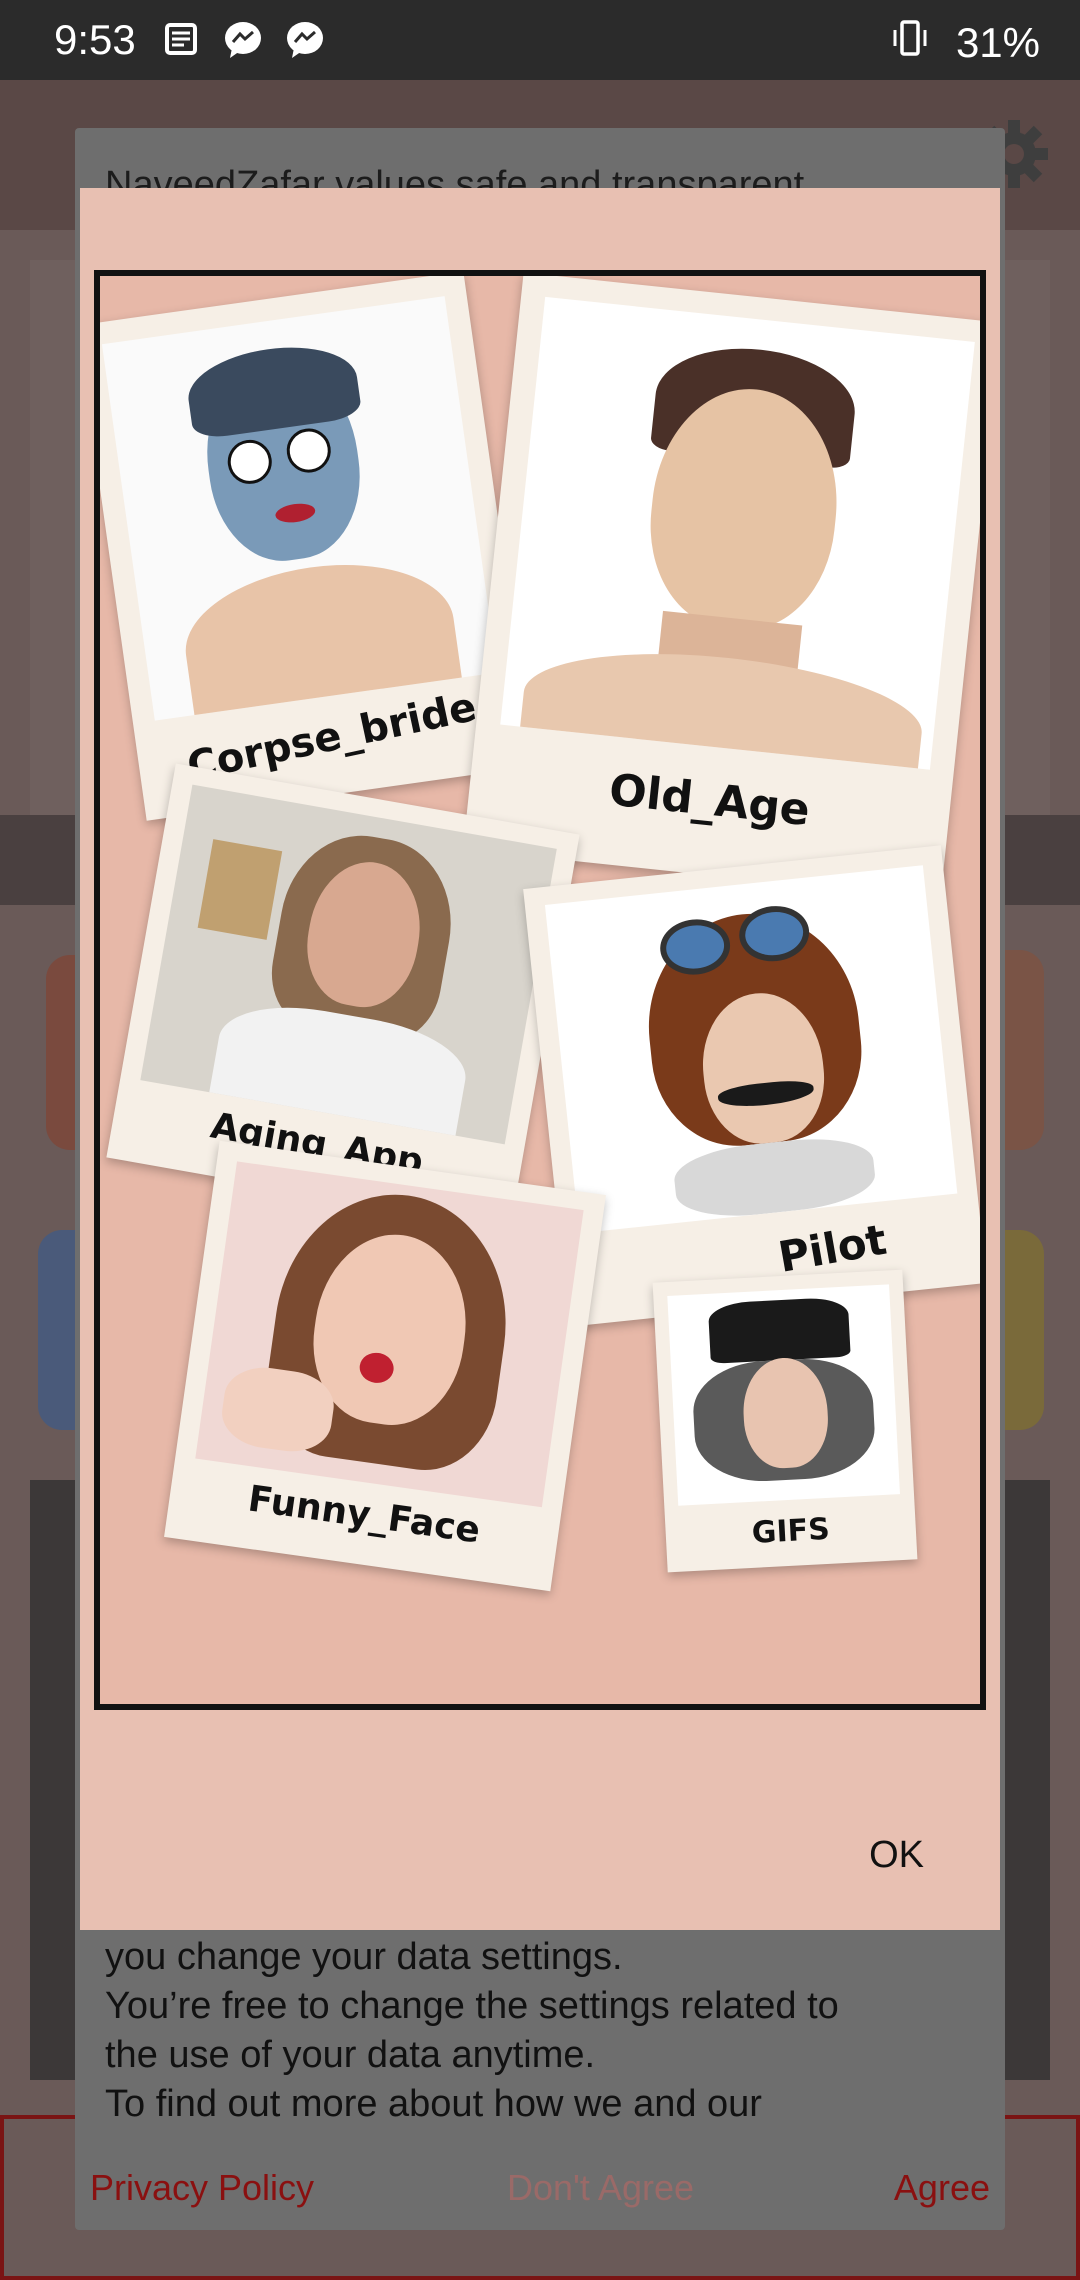  I want to click on privacy-policy-link: Privacy Policy, so click(202, 2188).